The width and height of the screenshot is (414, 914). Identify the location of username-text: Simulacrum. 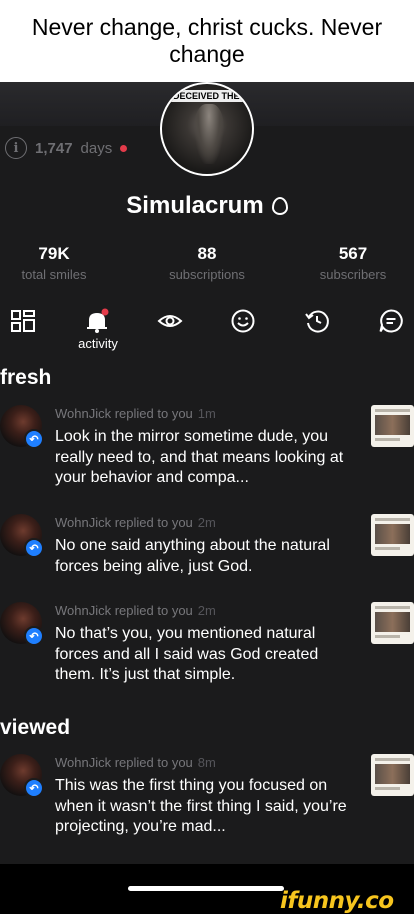
(195, 205).